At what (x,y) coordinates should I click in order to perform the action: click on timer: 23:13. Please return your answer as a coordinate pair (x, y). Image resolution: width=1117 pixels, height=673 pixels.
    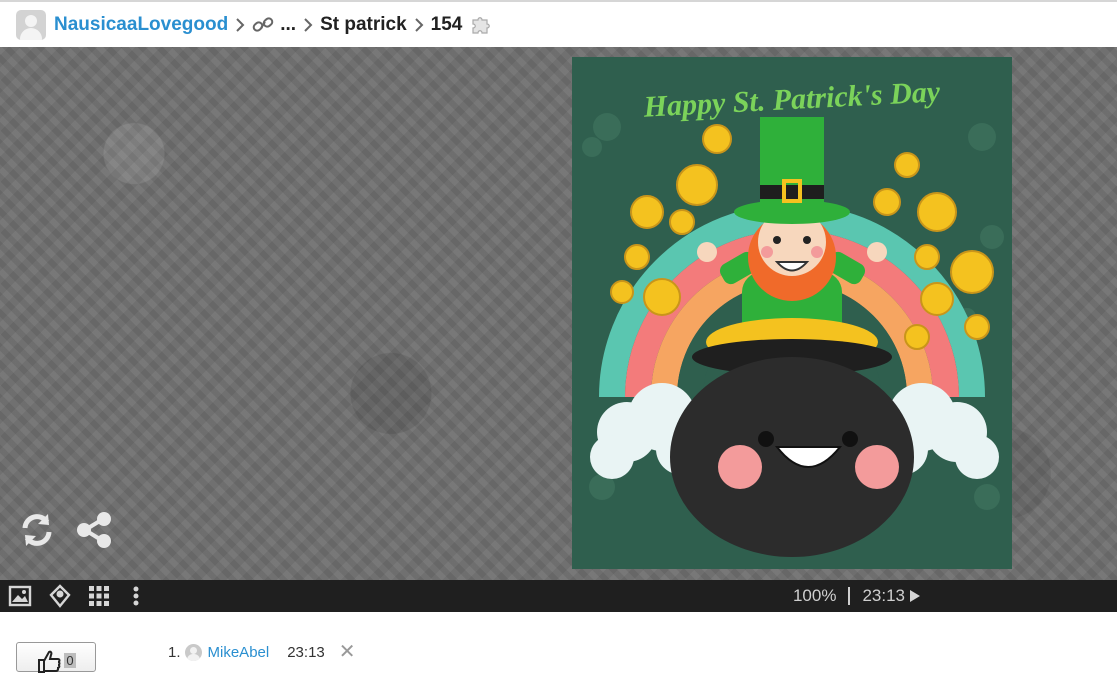
    Looking at the image, I should click on (883, 595).